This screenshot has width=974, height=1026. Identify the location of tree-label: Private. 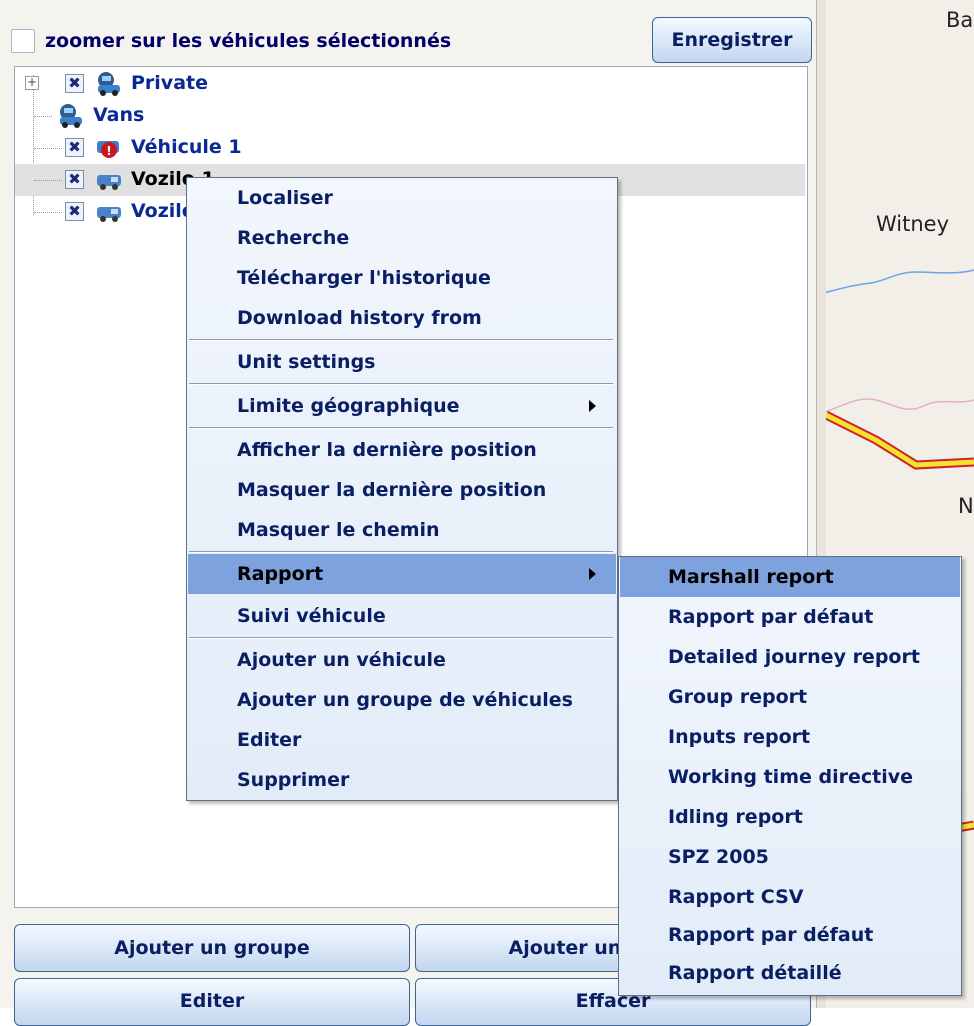
(169, 83).